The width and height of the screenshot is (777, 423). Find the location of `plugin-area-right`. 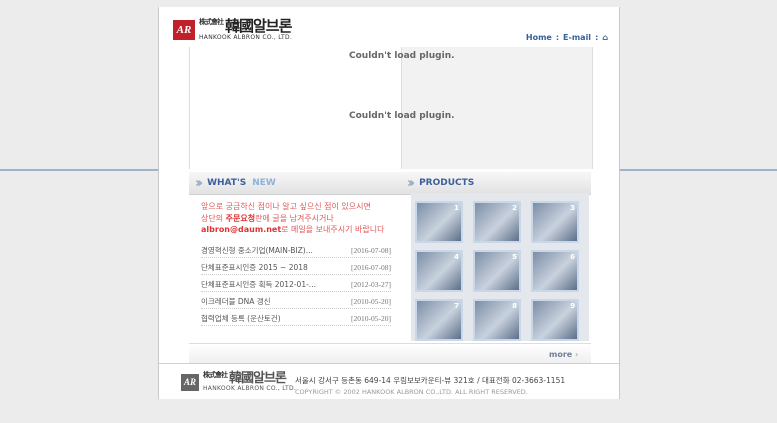

plugin-area-right is located at coordinates (497, 108).